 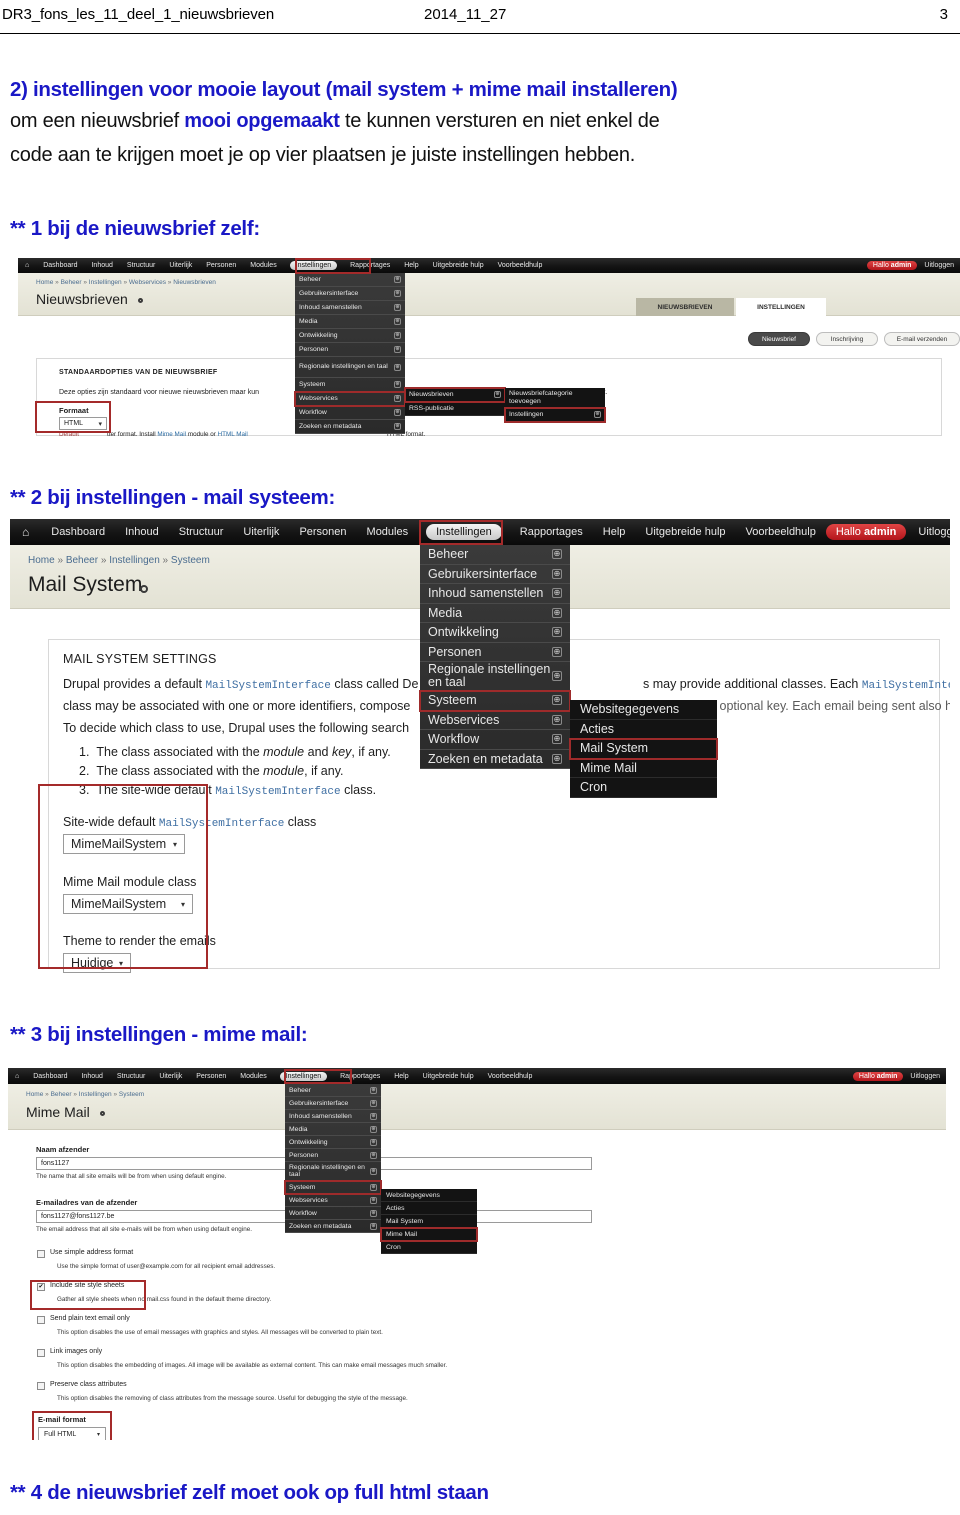 I want to click on submenu-item-cron: Cron, so click(x=643, y=788).